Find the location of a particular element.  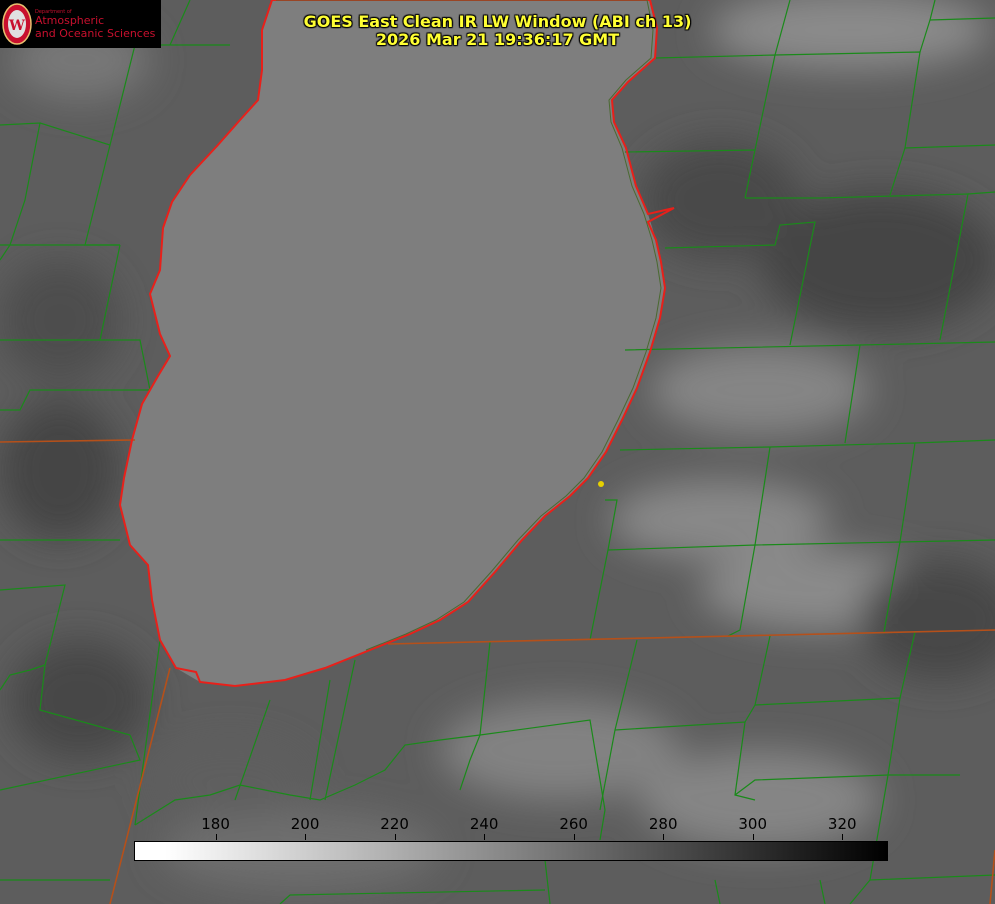

colorbar-tick-label: 300 is located at coordinates (753, 824).